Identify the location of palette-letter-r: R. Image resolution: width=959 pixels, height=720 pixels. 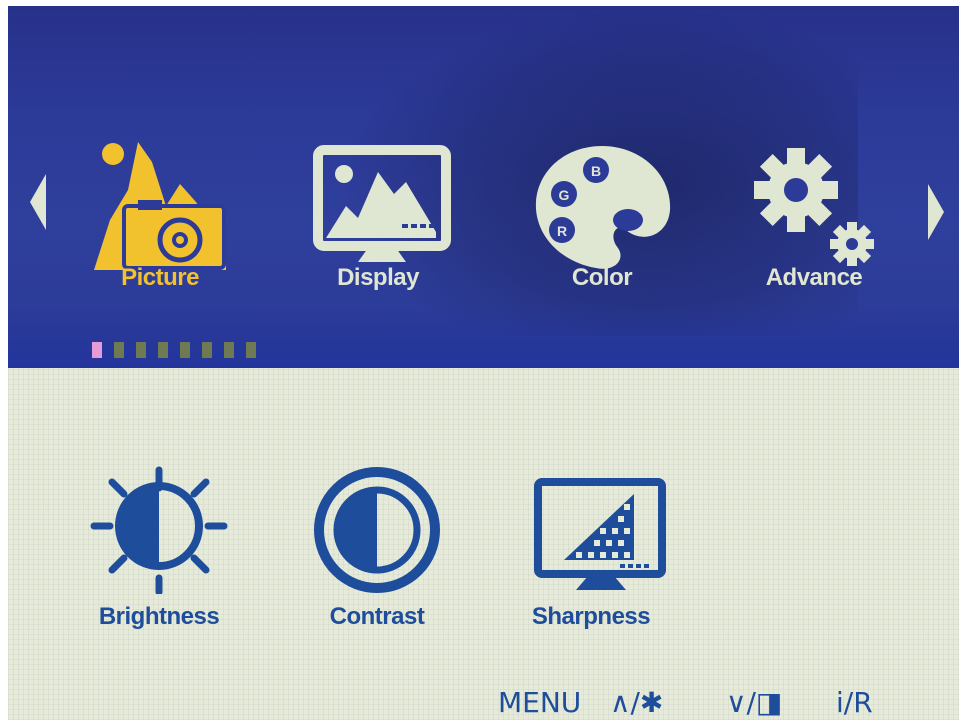
(562, 231).